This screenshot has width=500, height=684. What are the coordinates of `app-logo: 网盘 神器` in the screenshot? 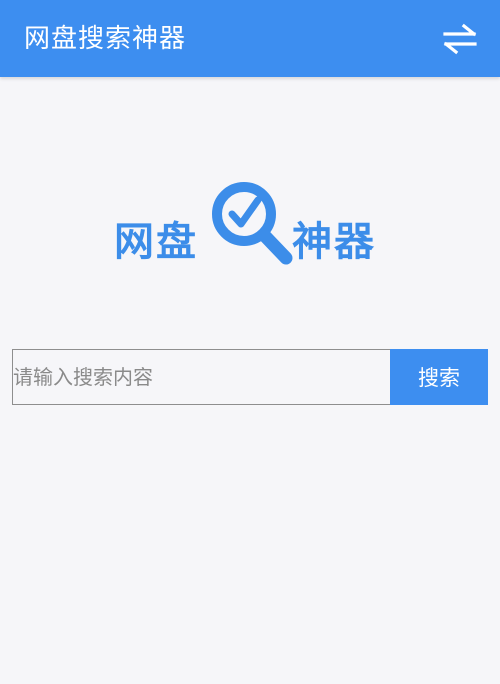 It's located at (246, 228).